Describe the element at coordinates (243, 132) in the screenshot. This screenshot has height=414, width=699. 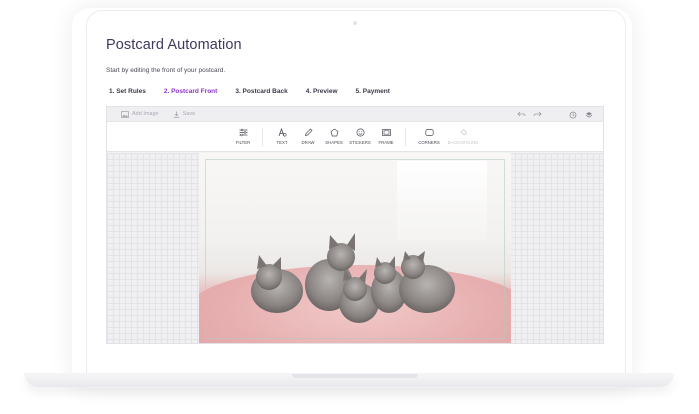
I see `sliders-icon` at that location.